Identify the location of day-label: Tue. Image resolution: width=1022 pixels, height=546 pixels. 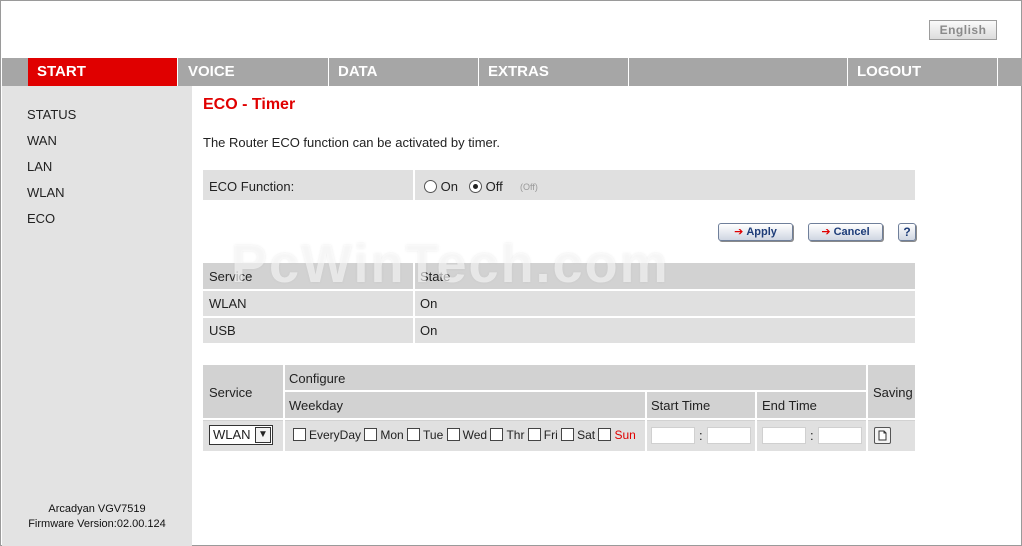
(433, 435).